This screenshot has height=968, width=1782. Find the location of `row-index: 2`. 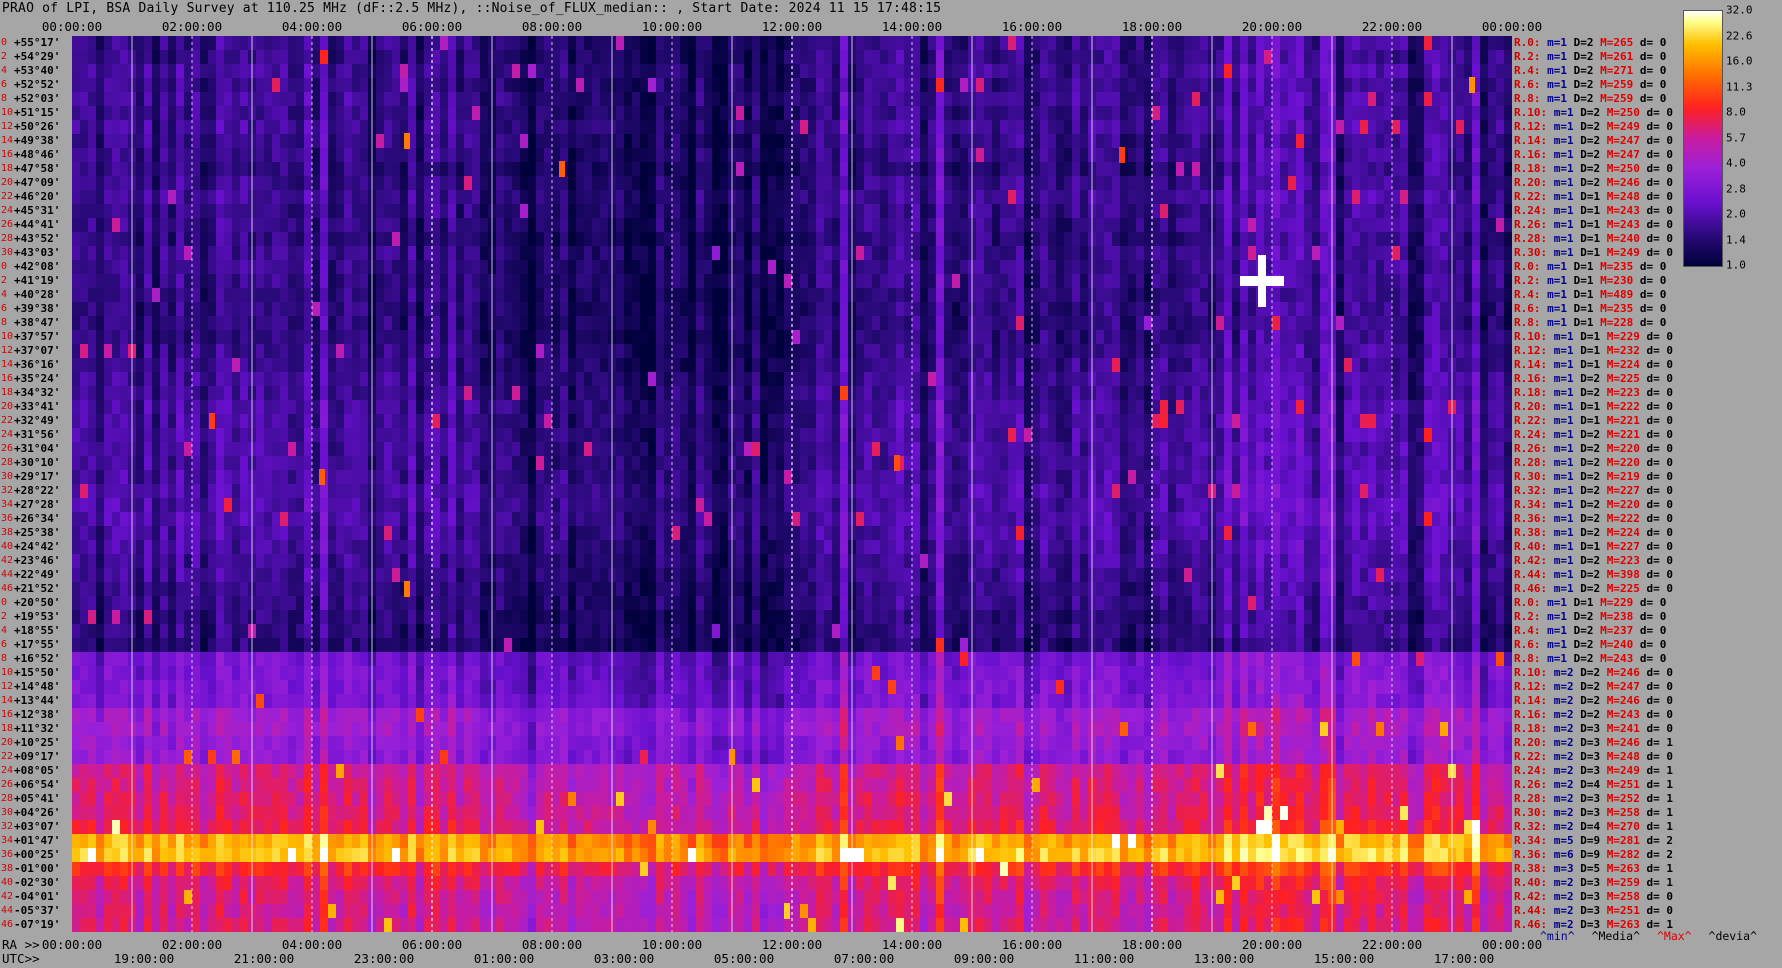

row-index: 2 is located at coordinates (4, 280).